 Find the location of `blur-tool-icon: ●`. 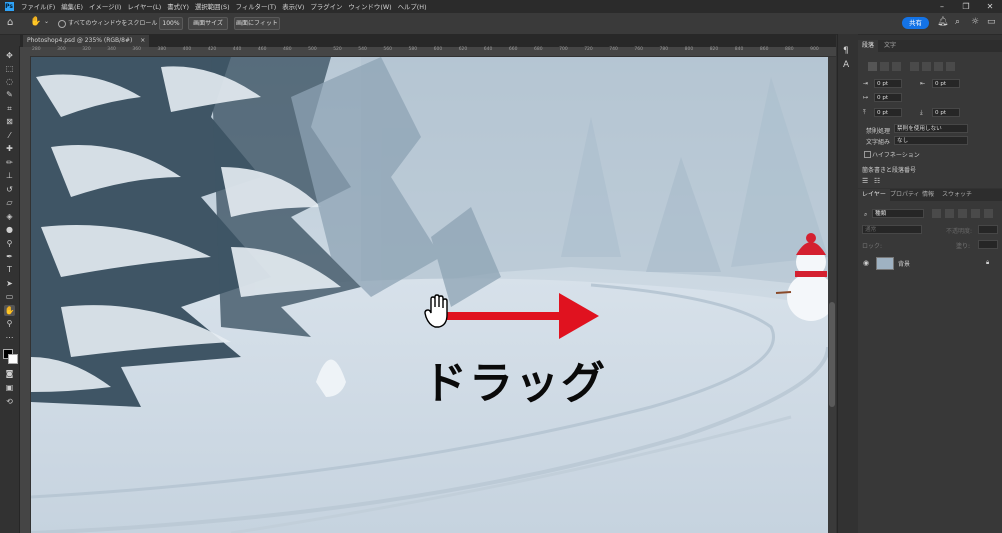

blur-tool-icon: ● is located at coordinates (9, 229).